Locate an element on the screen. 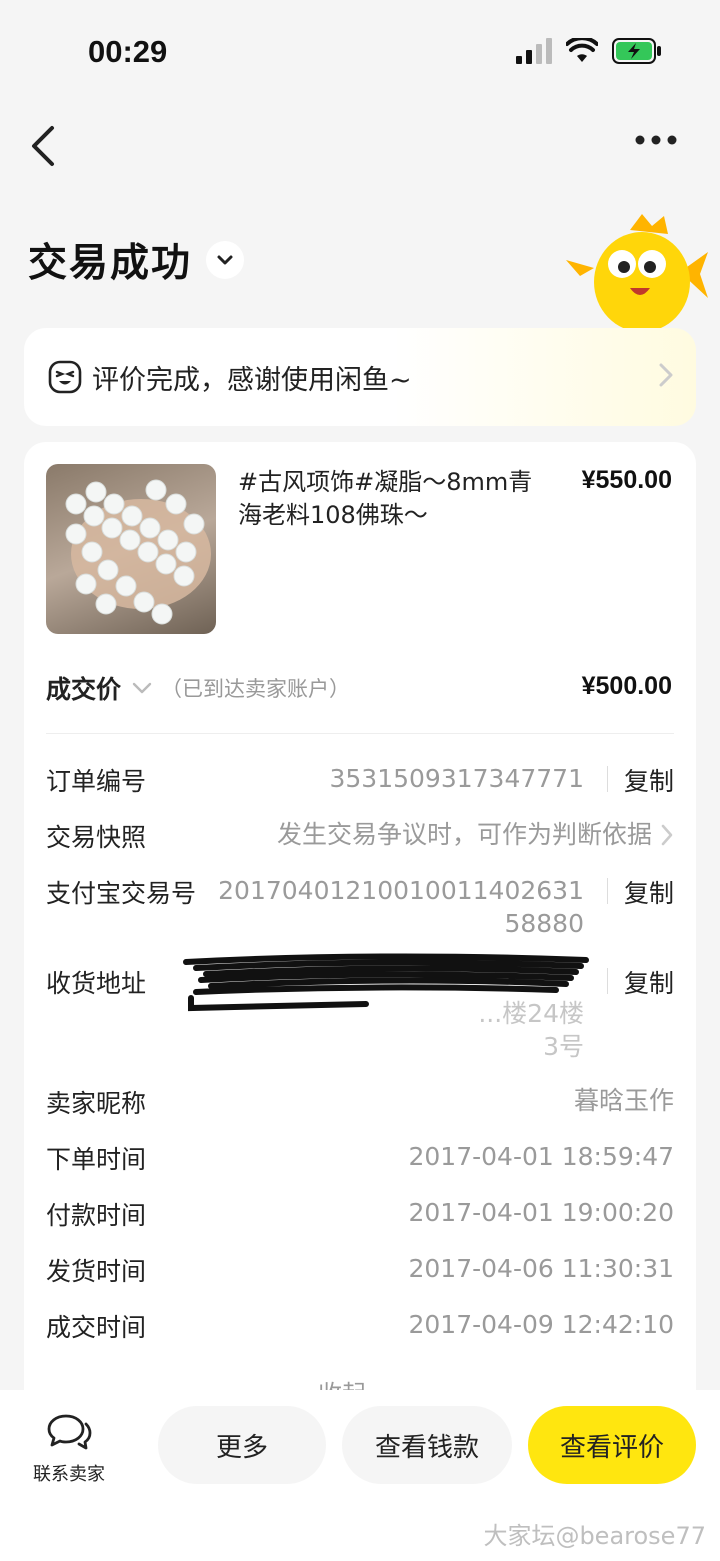 The width and height of the screenshot is (720, 1561). deal-price-row: 成交价 （已到达卖家账户） ¥500.00 is located at coordinates (360, 688).